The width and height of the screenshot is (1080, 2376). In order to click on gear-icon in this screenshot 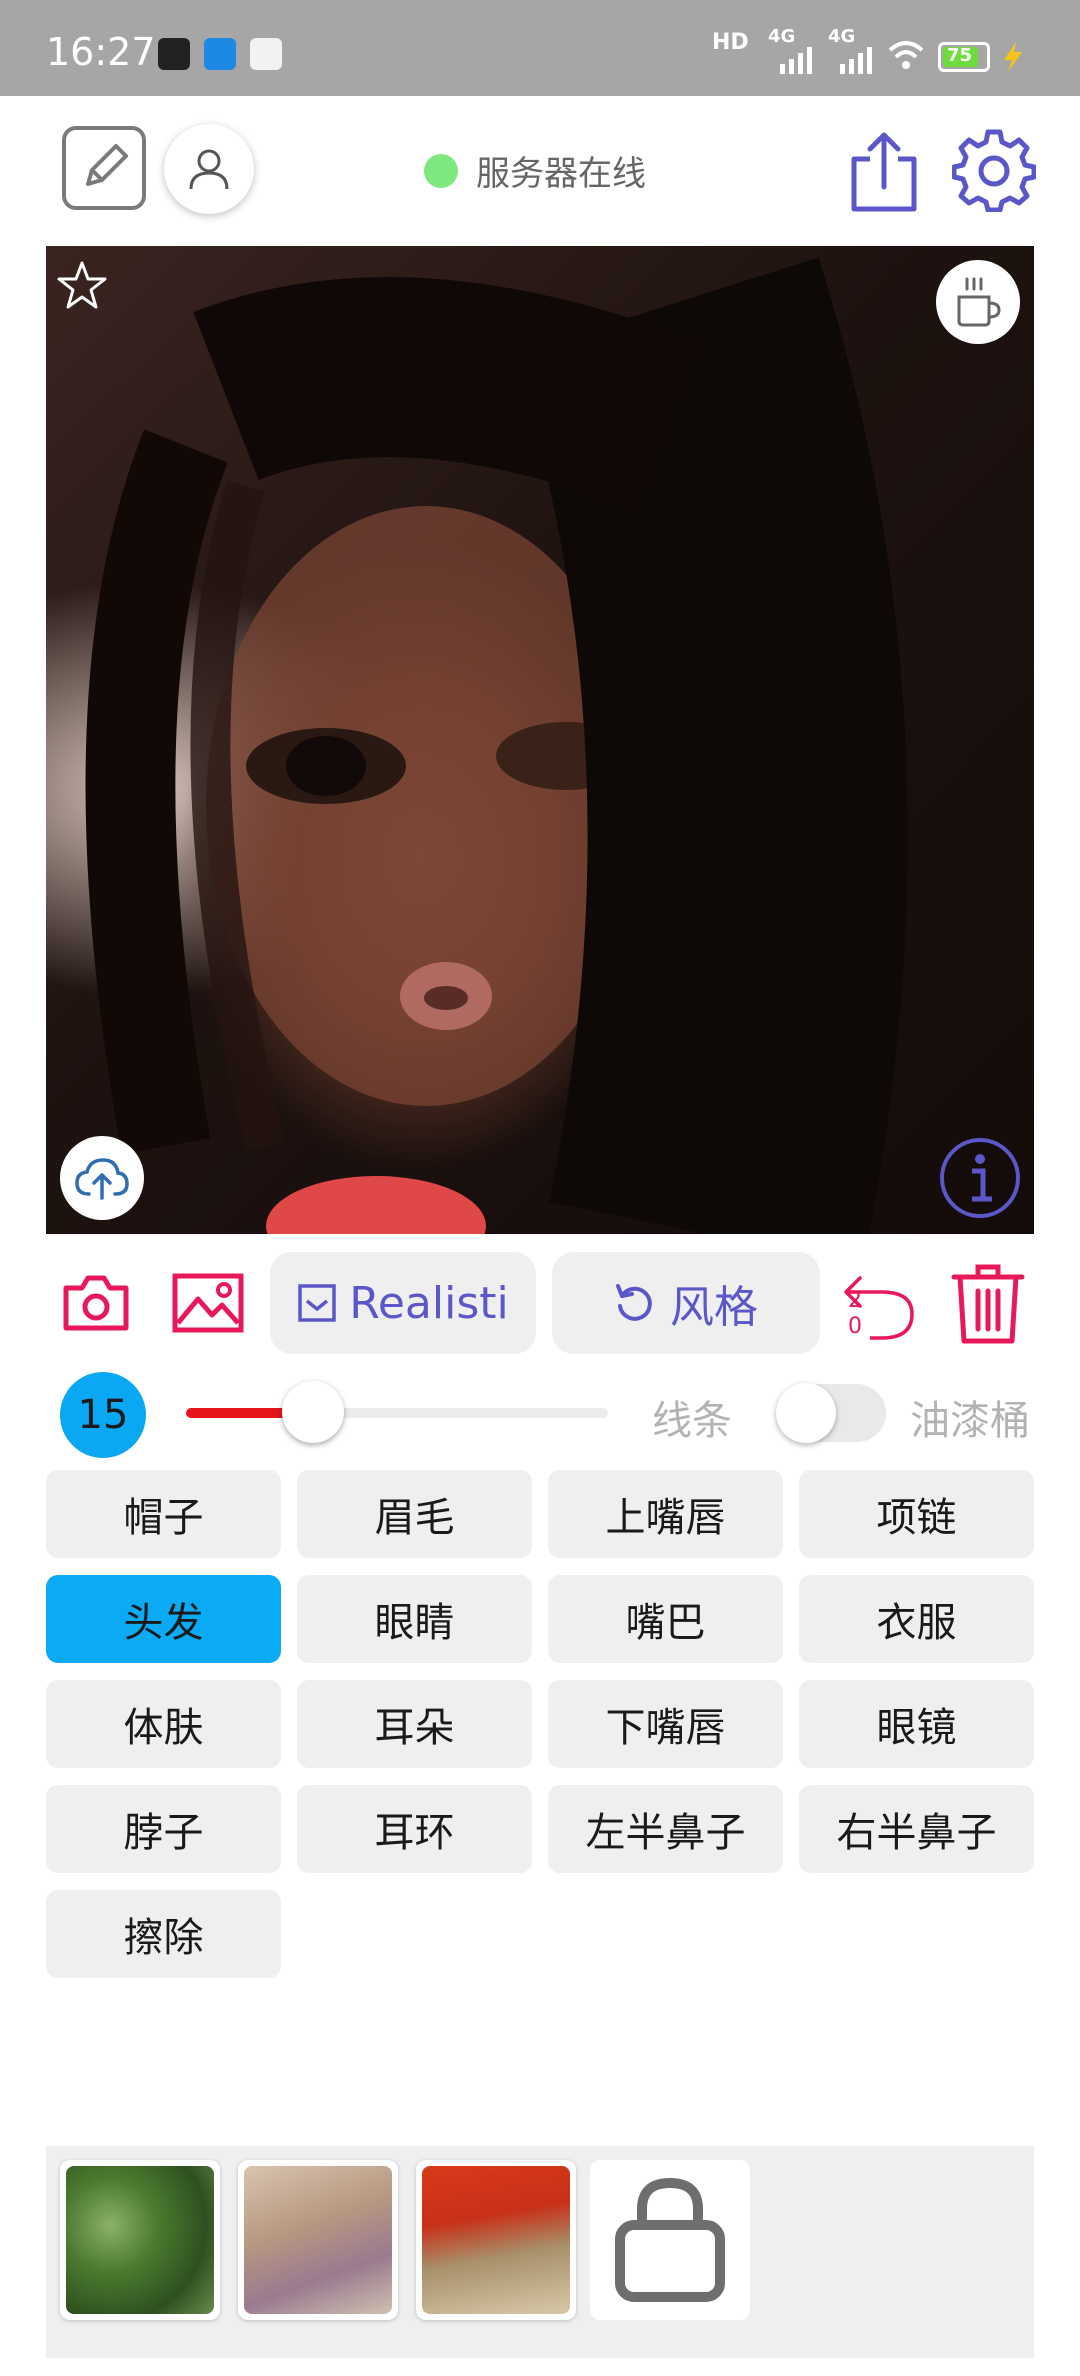, I will do `click(994, 170)`.